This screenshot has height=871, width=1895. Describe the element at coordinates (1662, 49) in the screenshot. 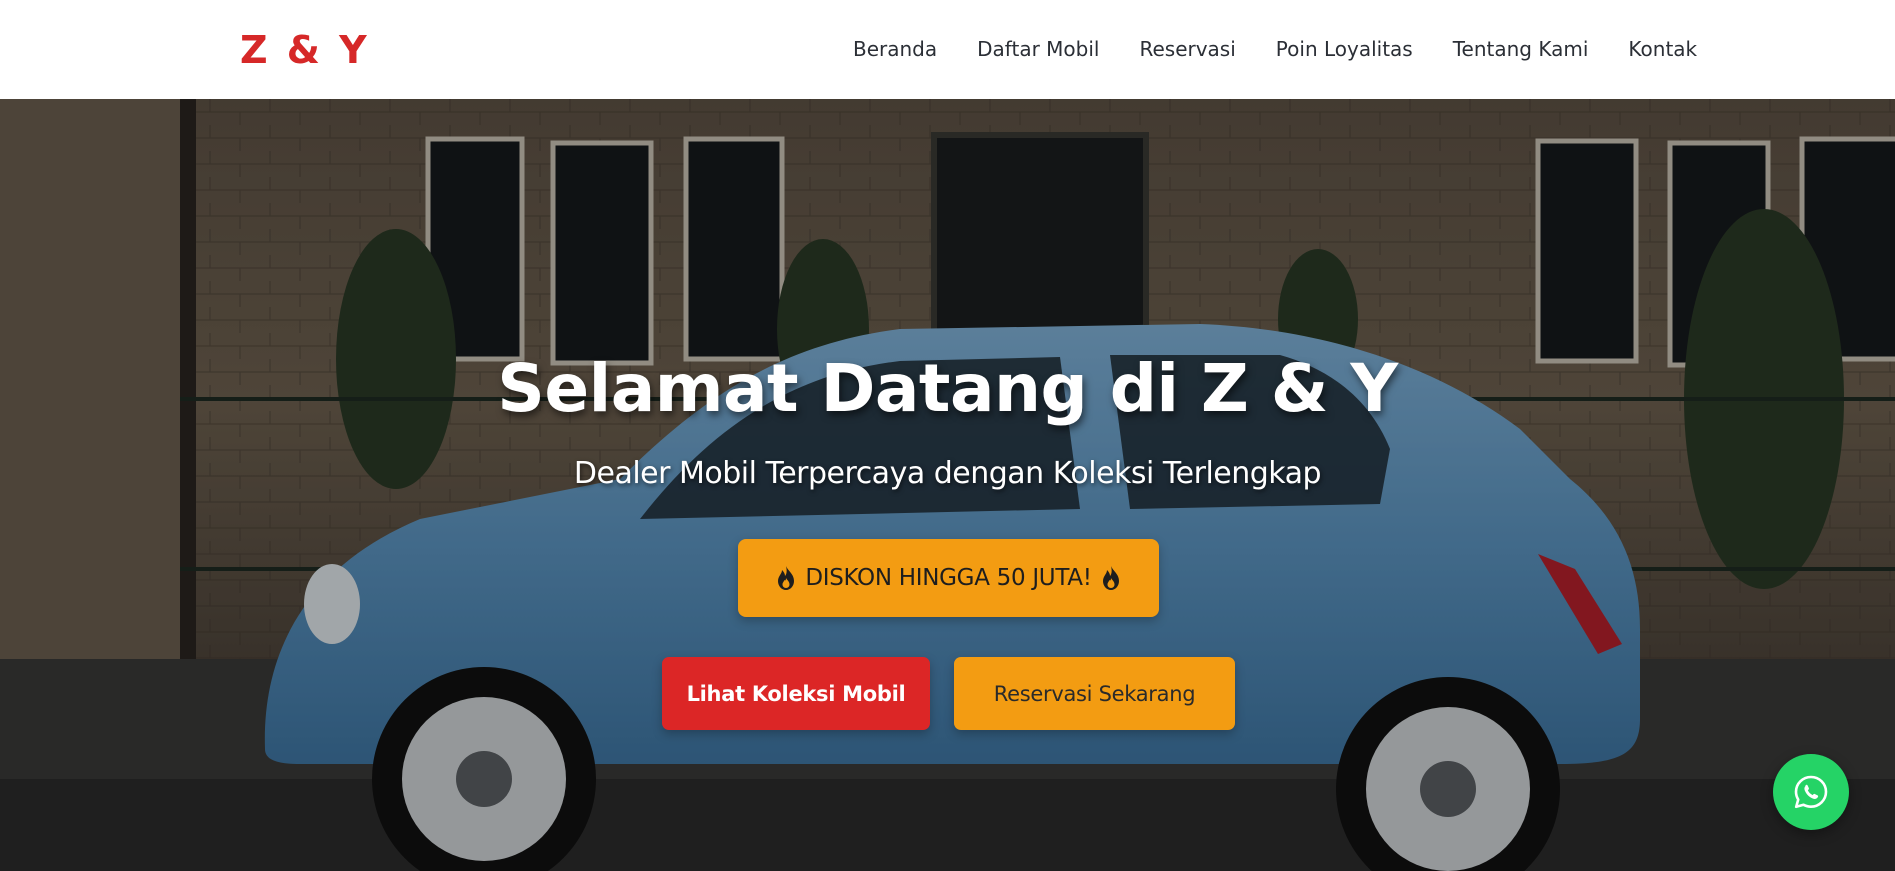

I see `nav-link-kontak: Kontak` at that location.